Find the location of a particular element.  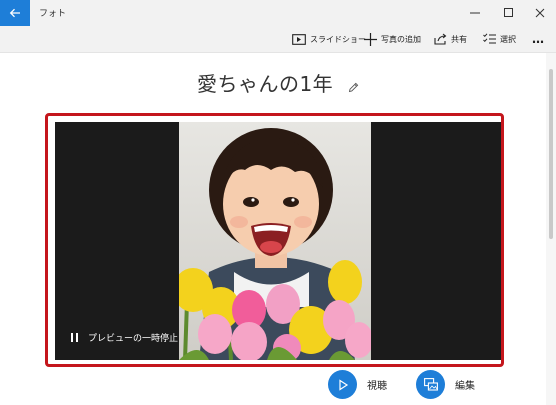

select-label: 選択 is located at coordinates (508, 39).